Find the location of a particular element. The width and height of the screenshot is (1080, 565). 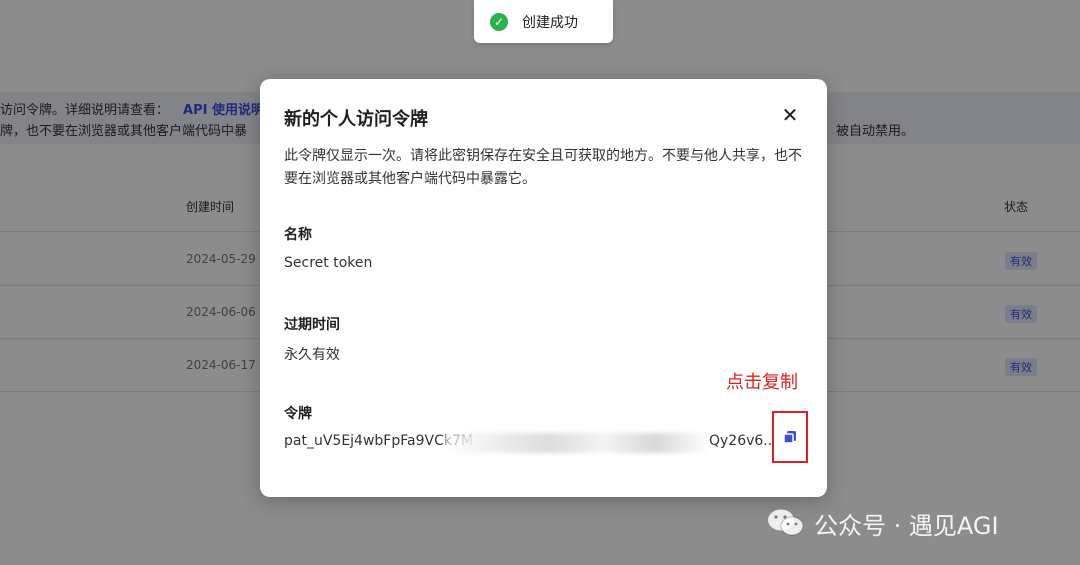

toast-message: 创建成功 is located at coordinates (550, 22).